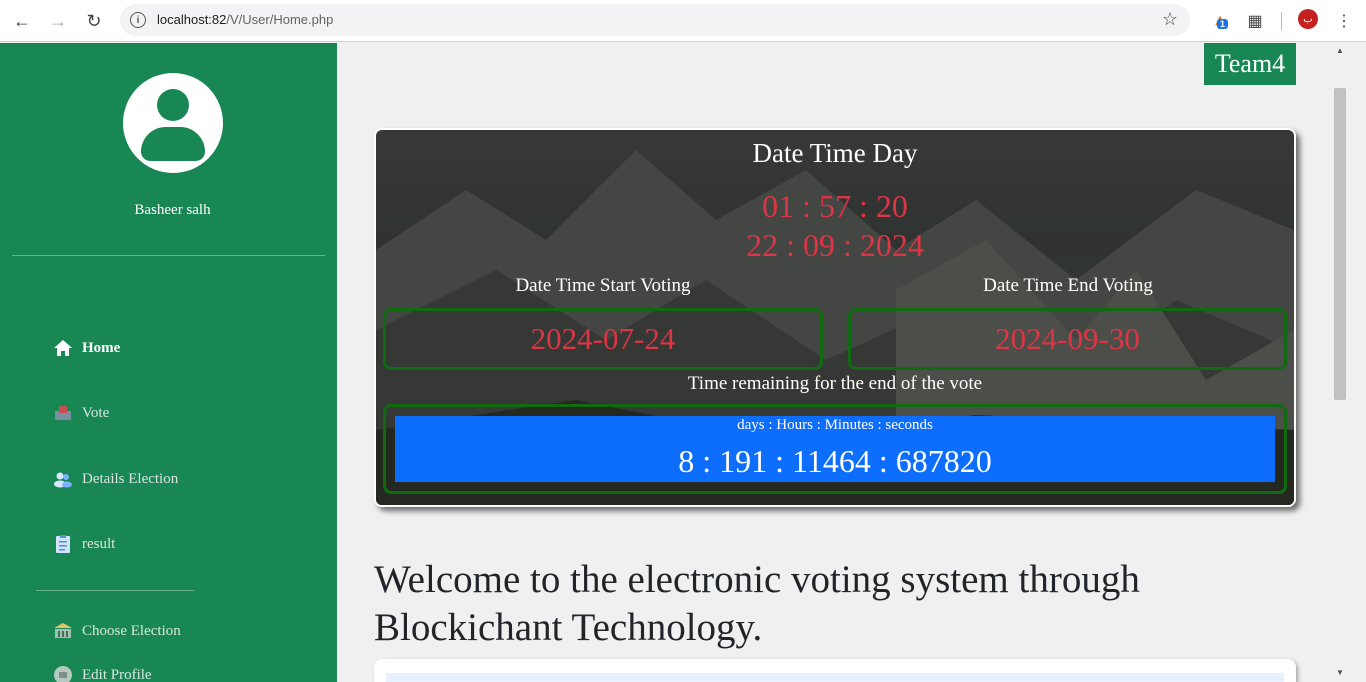 This screenshot has height=682, width=1366. I want to click on sidebar-item-home: Home, so click(86, 348).